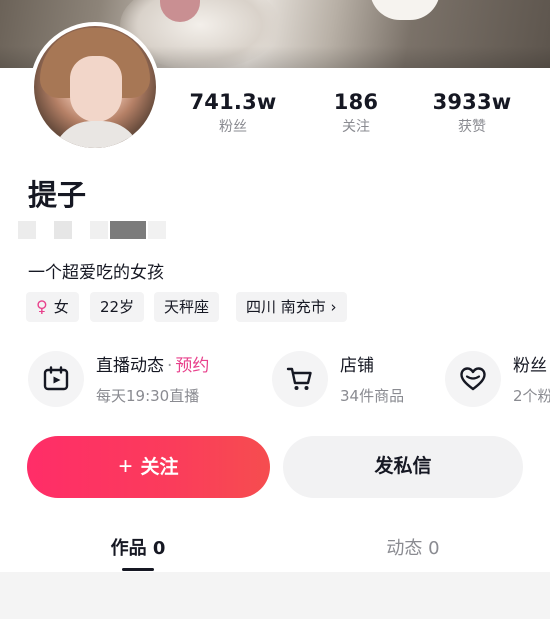 This screenshot has width=550, height=619. What do you see at coordinates (138, 547) in the screenshot?
I see `tab-works: 作品 0` at bounding box center [138, 547].